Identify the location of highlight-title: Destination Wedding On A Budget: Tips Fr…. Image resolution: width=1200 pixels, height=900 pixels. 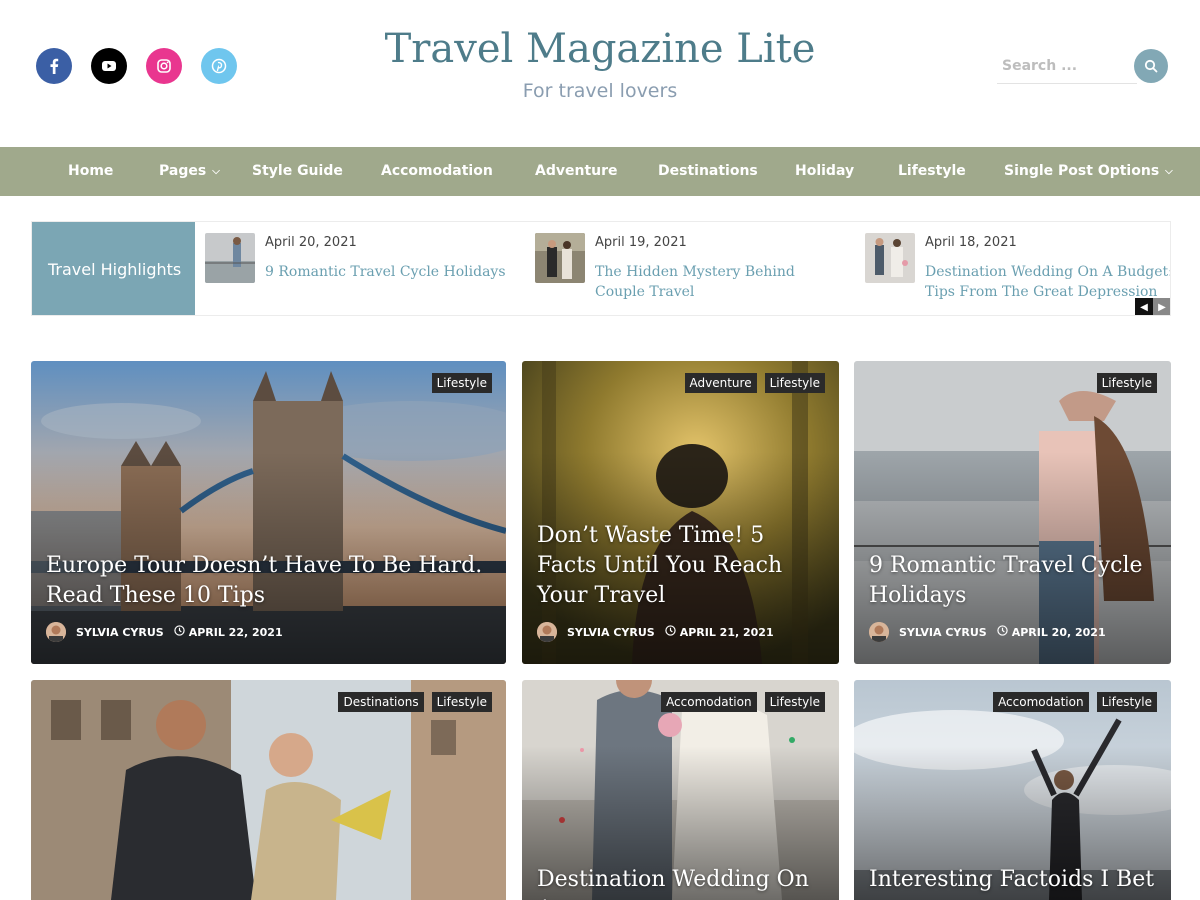
(1047, 282).